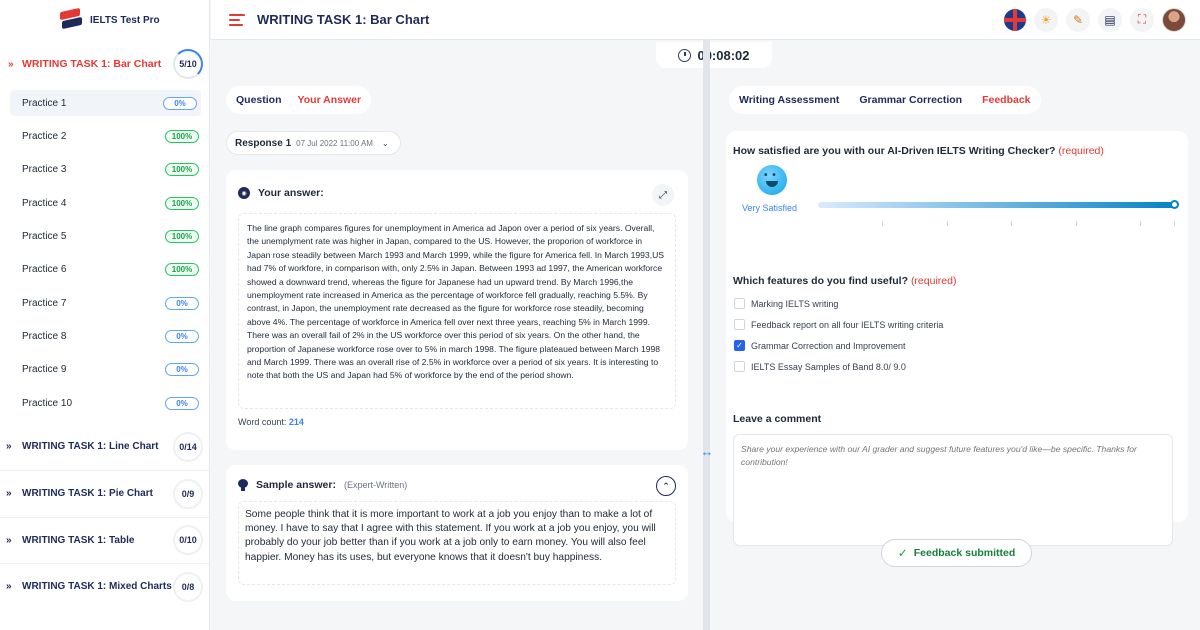 The height and width of the screenshot is (630, 1200). What do you see at coordinates (262, 422) in the screenshot?
I see `word-count-label: Word count:` at bounding box center [262, 422].